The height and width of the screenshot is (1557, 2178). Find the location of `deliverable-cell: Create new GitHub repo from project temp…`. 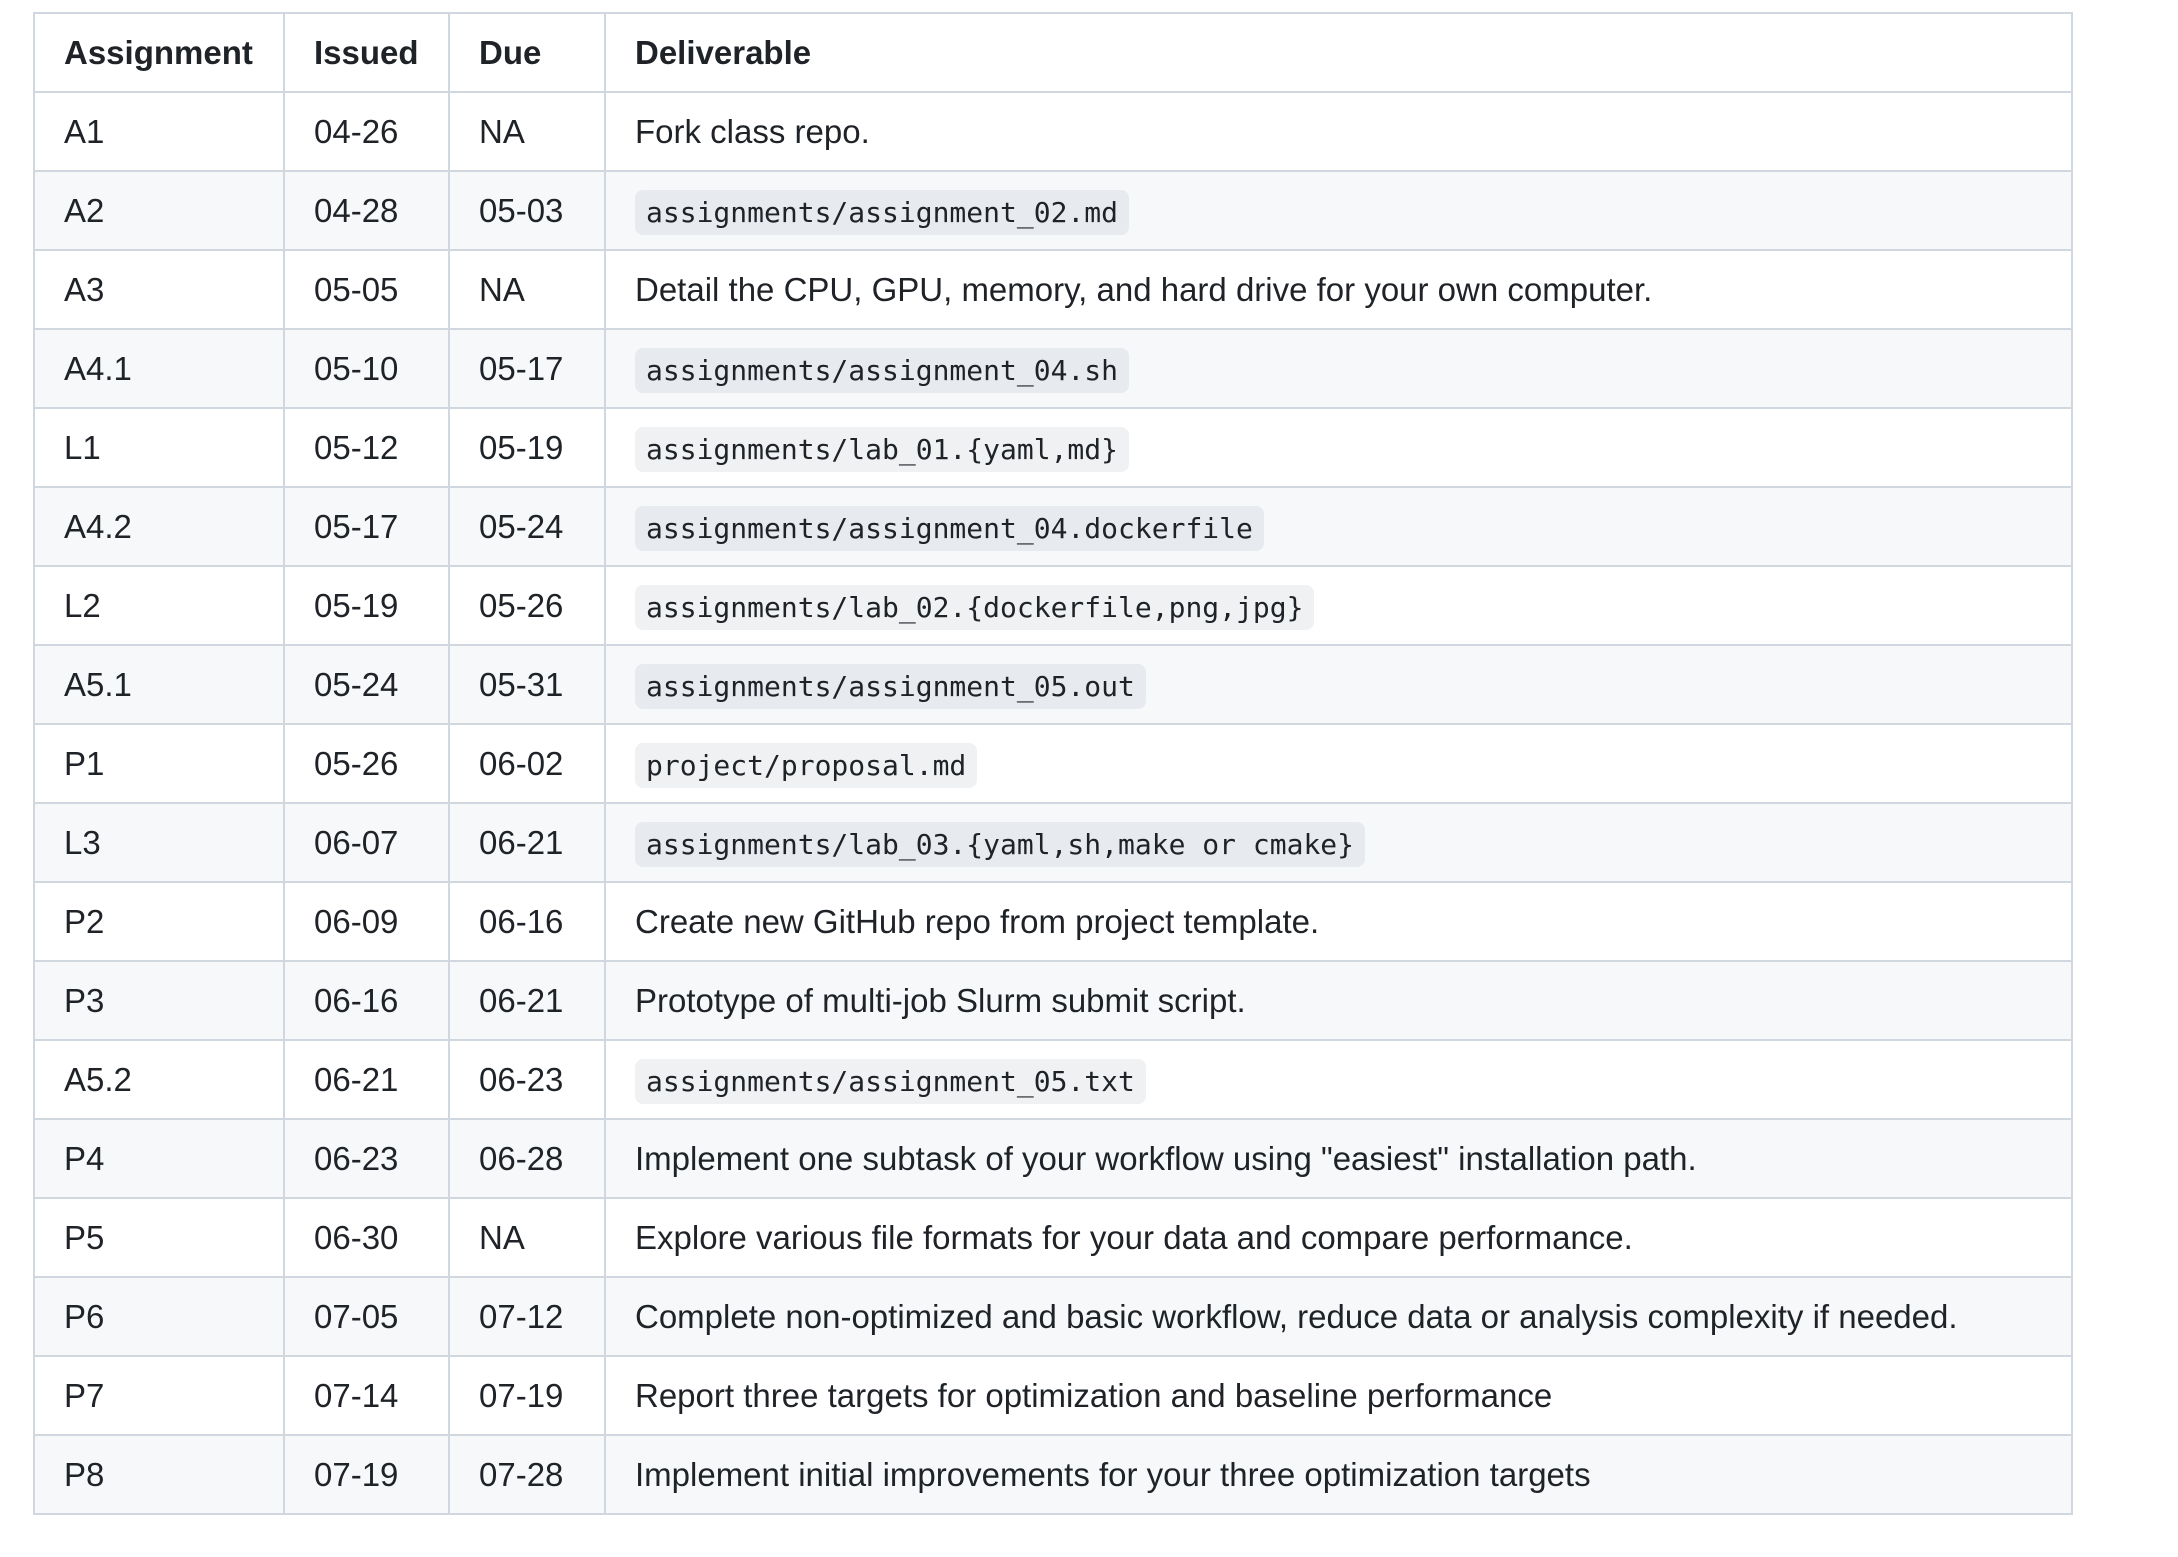

deliverable-cell: Create new GitHub repo from project temp… is located at coordinates (1338, 921).